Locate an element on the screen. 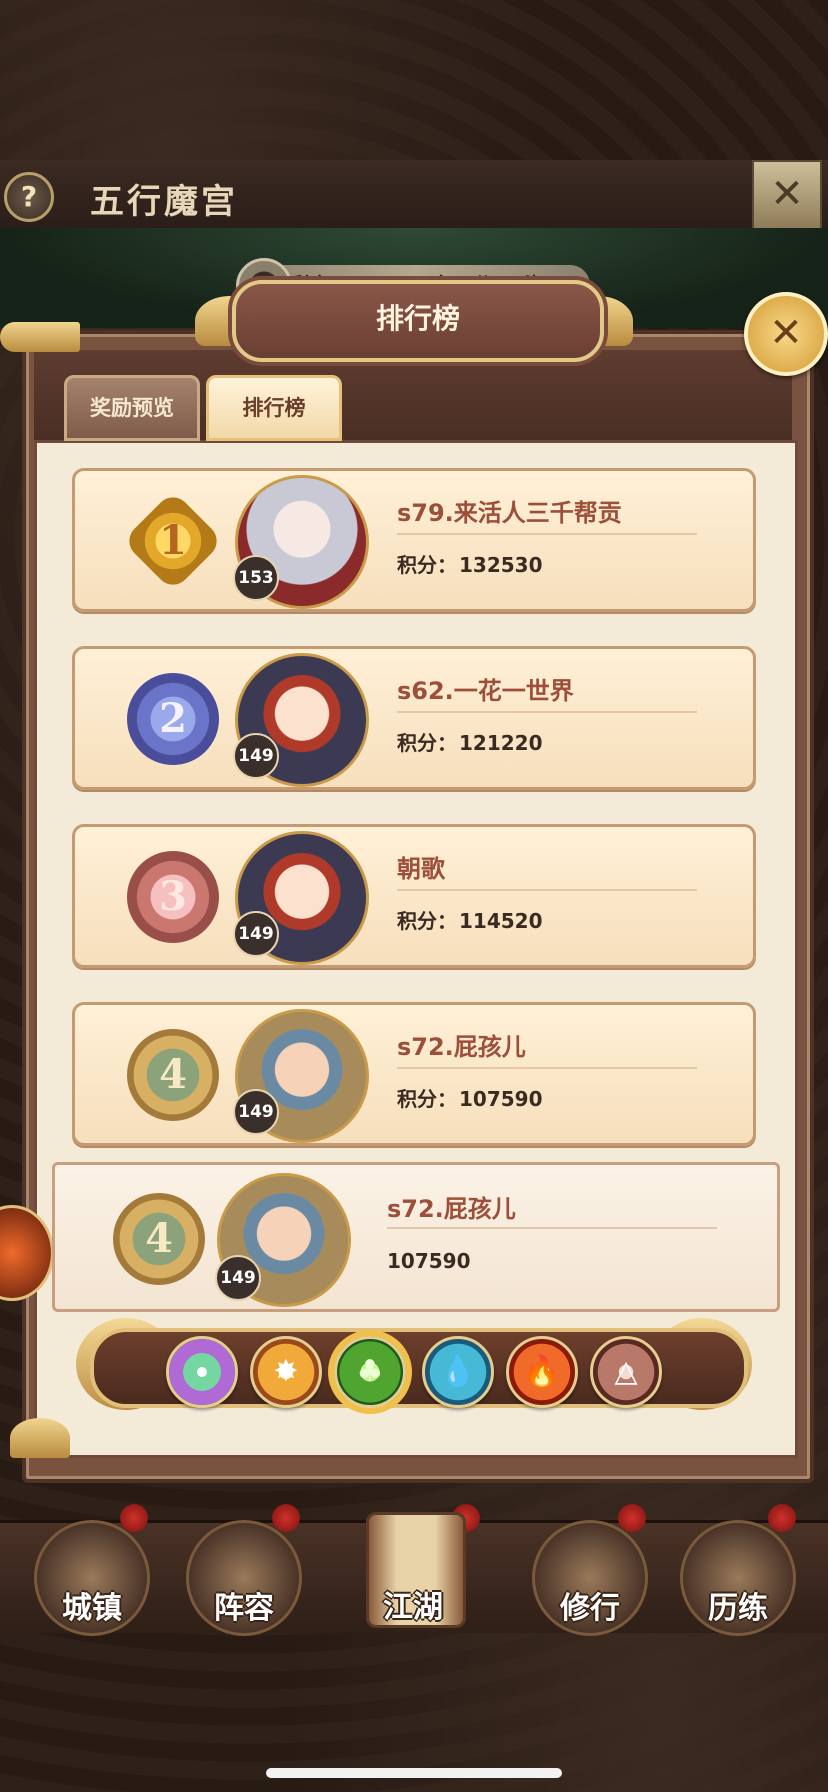  rank-row: 3 149 朝歌 积分： 114520 is located at coordinates (414, 896).